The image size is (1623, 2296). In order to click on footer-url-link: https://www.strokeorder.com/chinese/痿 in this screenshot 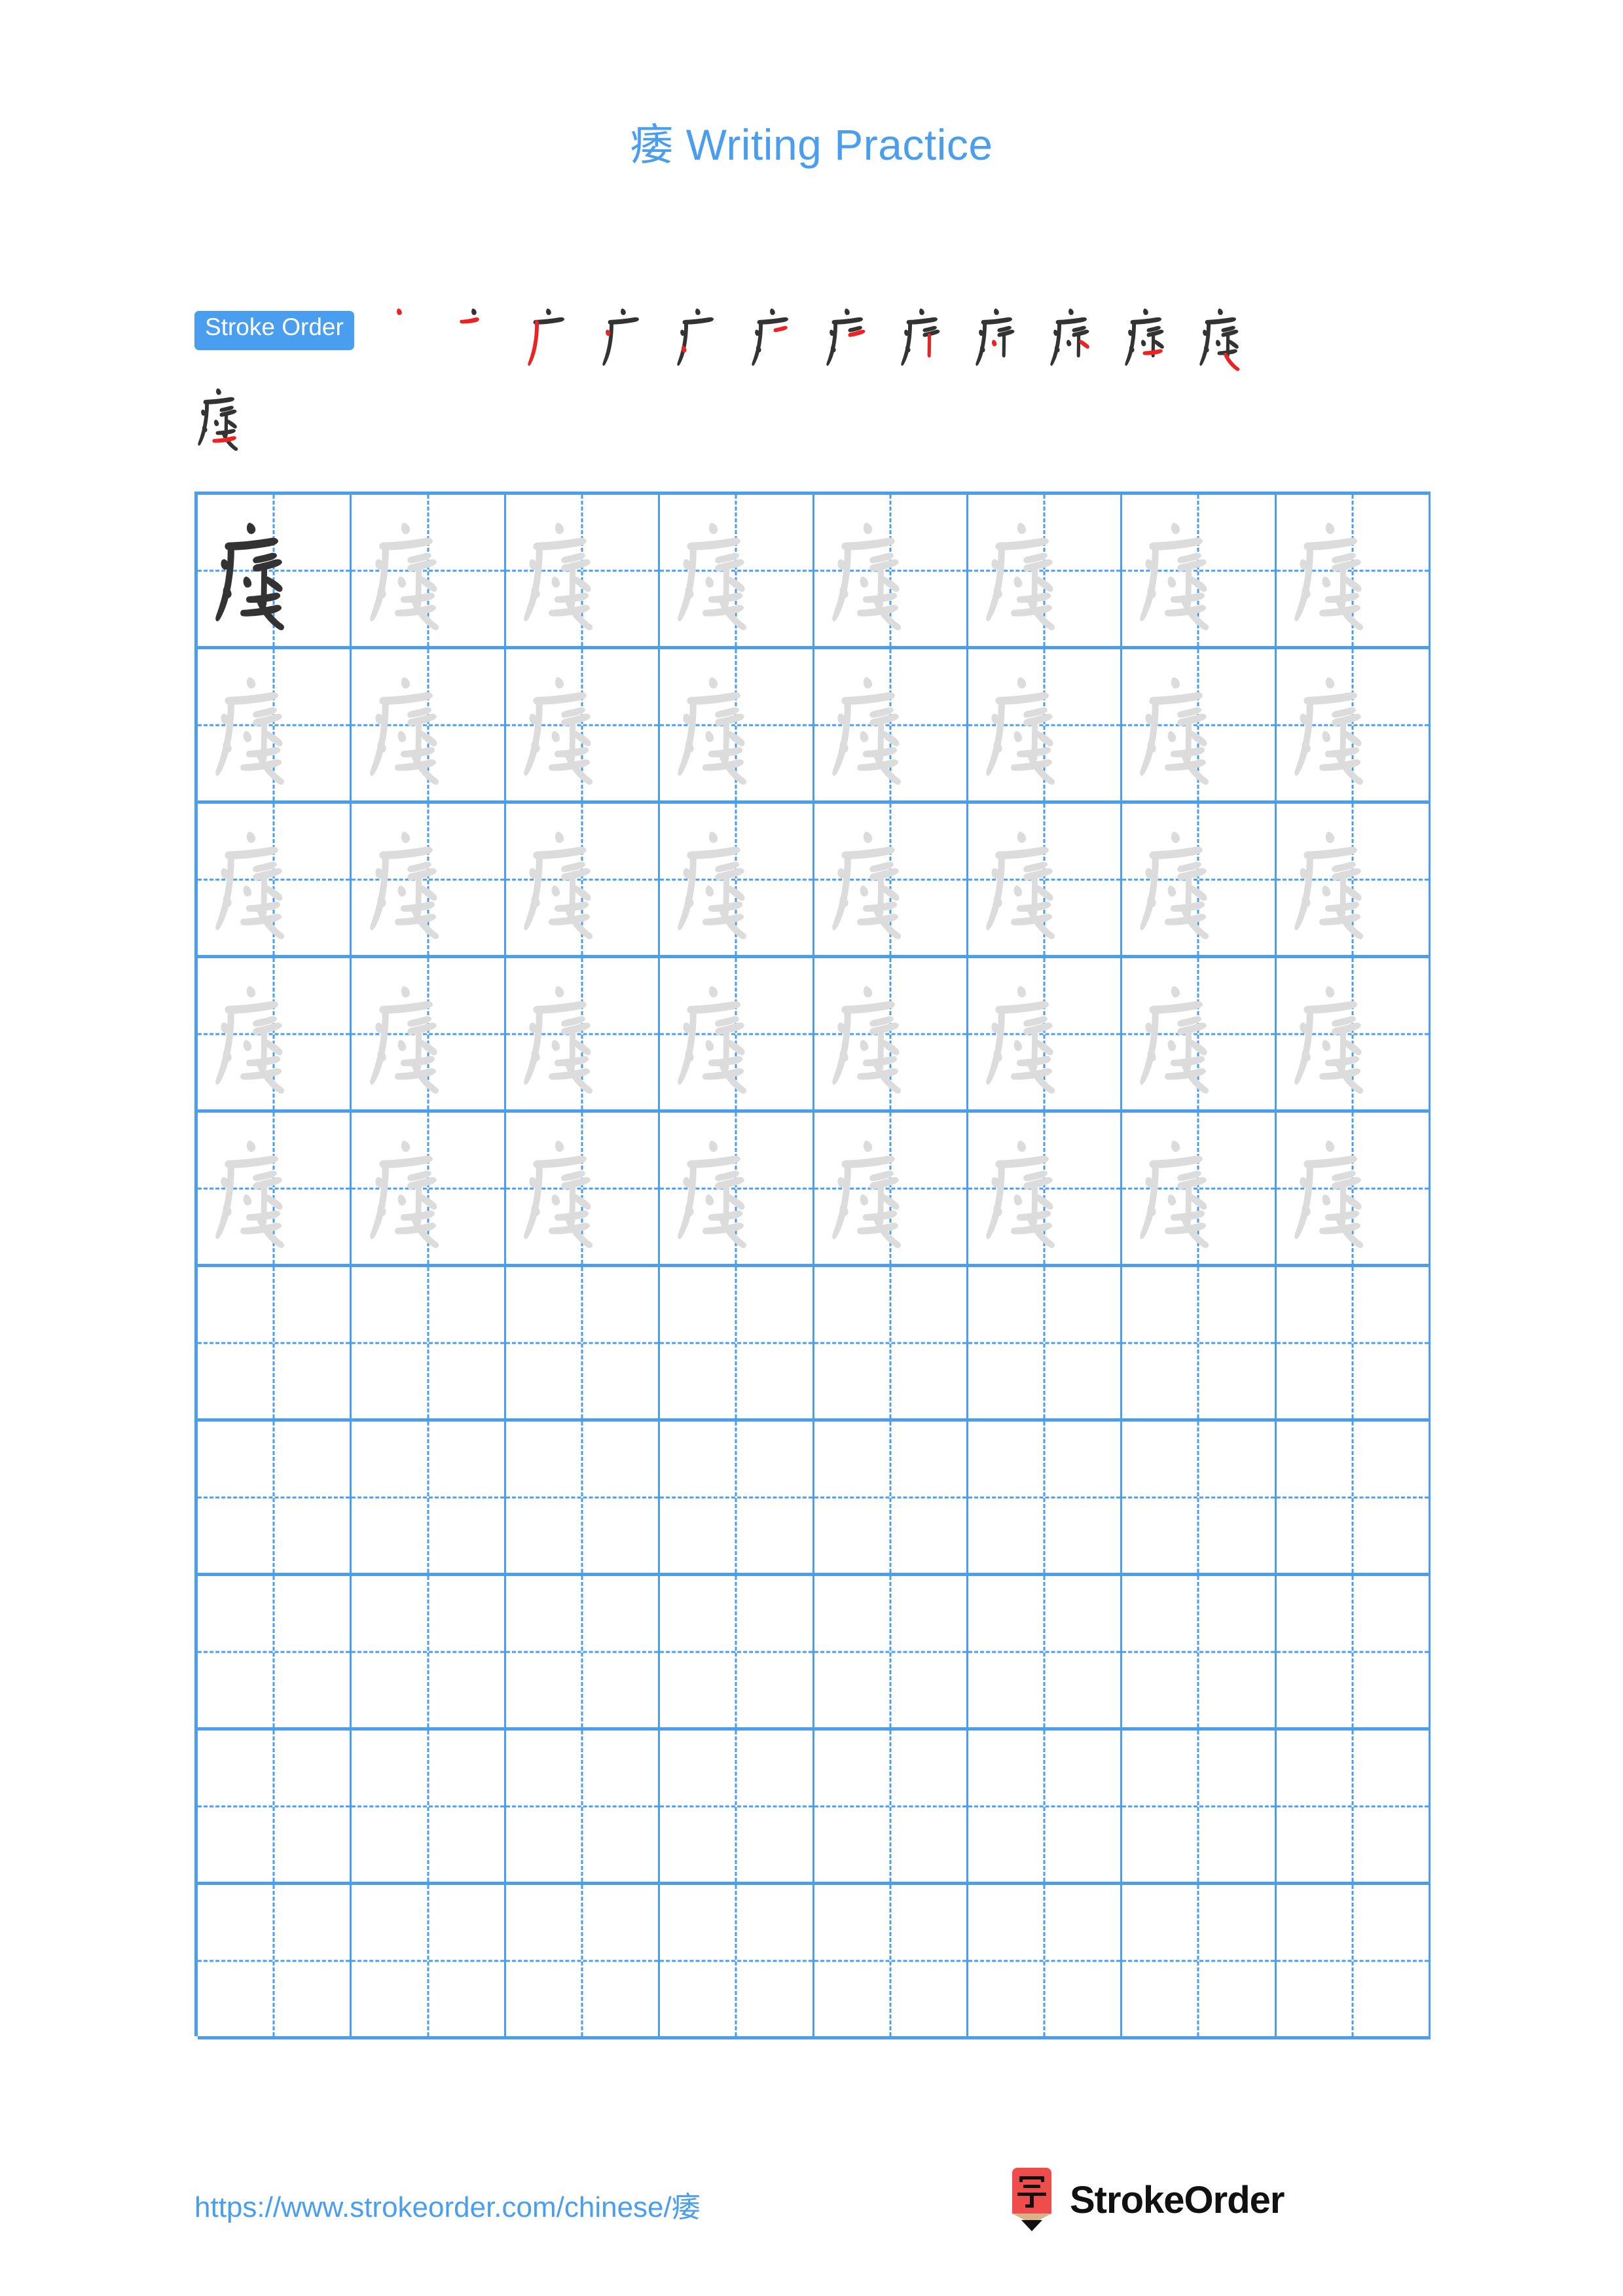, I will do `click(447, 2204)`.